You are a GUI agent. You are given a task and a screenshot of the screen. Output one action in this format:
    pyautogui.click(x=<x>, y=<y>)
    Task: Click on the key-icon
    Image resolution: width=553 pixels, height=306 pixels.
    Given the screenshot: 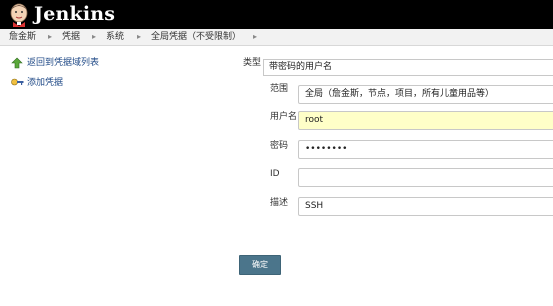 What is the action you would take?
    pyautogui.click(x=17, y=82)
    